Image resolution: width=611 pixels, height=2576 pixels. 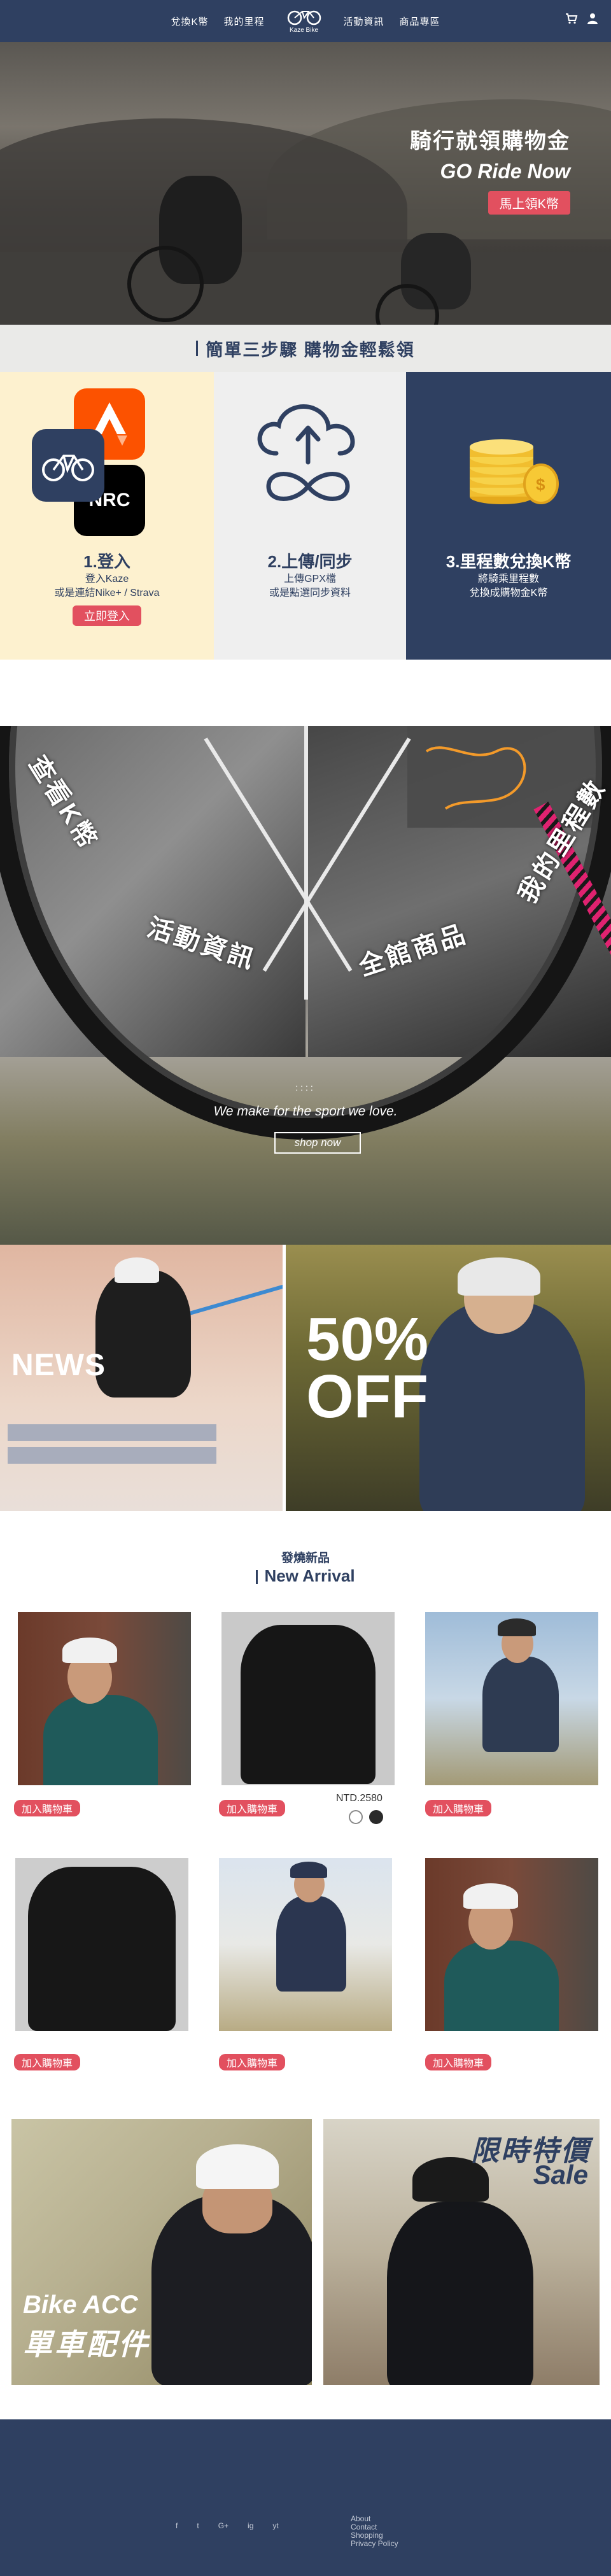 I want to click on nav-icons, so click(x=581, y=18).